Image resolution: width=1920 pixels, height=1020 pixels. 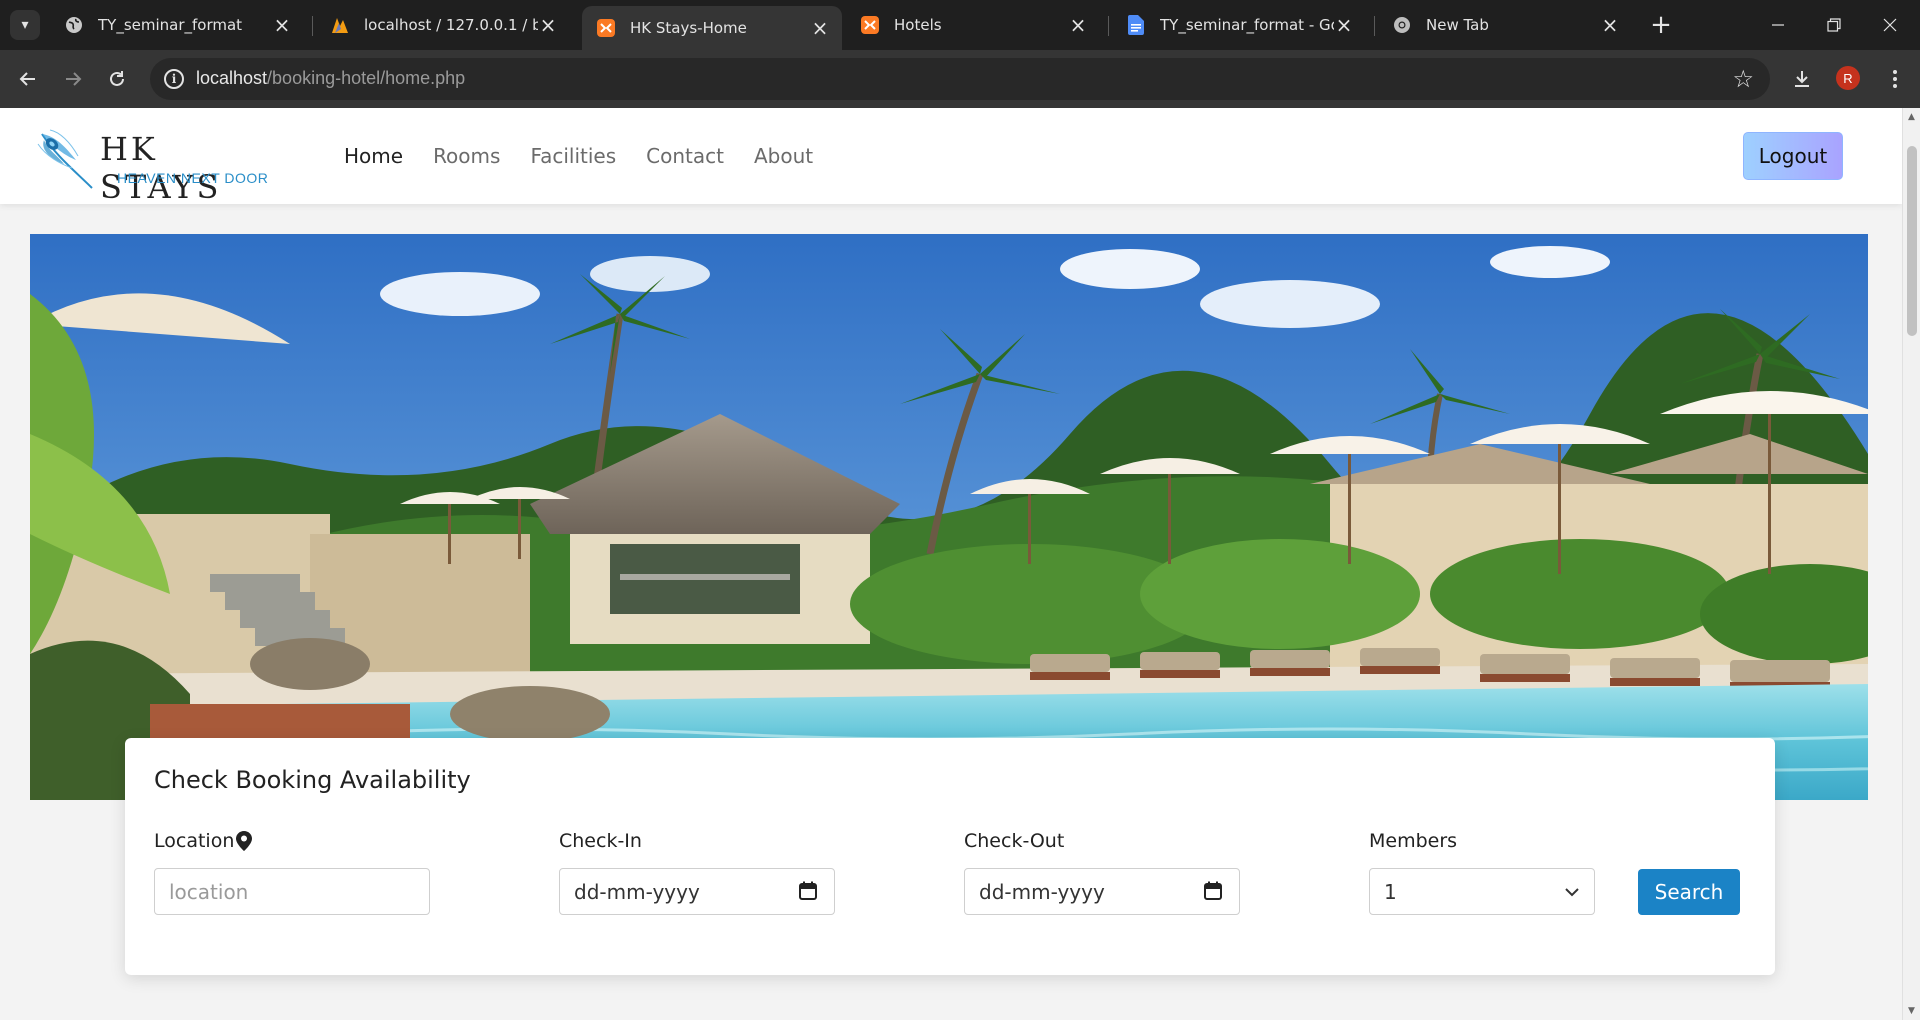 What do you see at coordinates (74, 25) in the screenshot?
I see `globe-icon` at bounding box center [74, 25].